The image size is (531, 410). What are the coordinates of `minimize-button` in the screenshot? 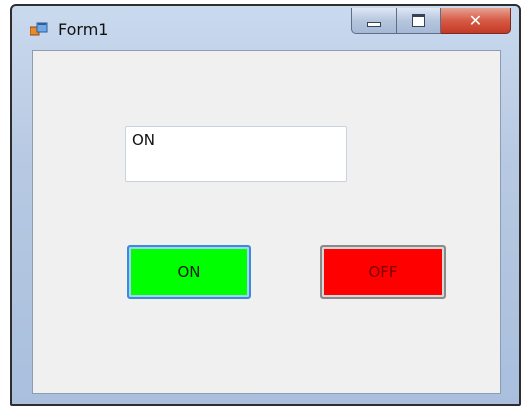 It's located at (374, 21).